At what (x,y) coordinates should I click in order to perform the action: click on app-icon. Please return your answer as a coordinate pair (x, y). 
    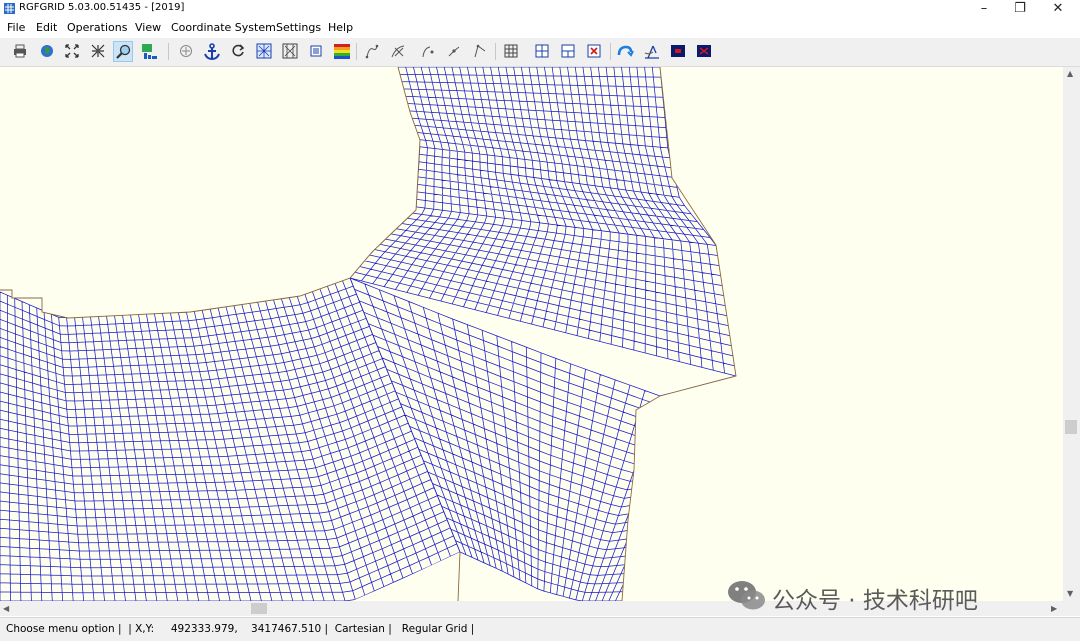
    Looking at the image, I should click on (9, 8).